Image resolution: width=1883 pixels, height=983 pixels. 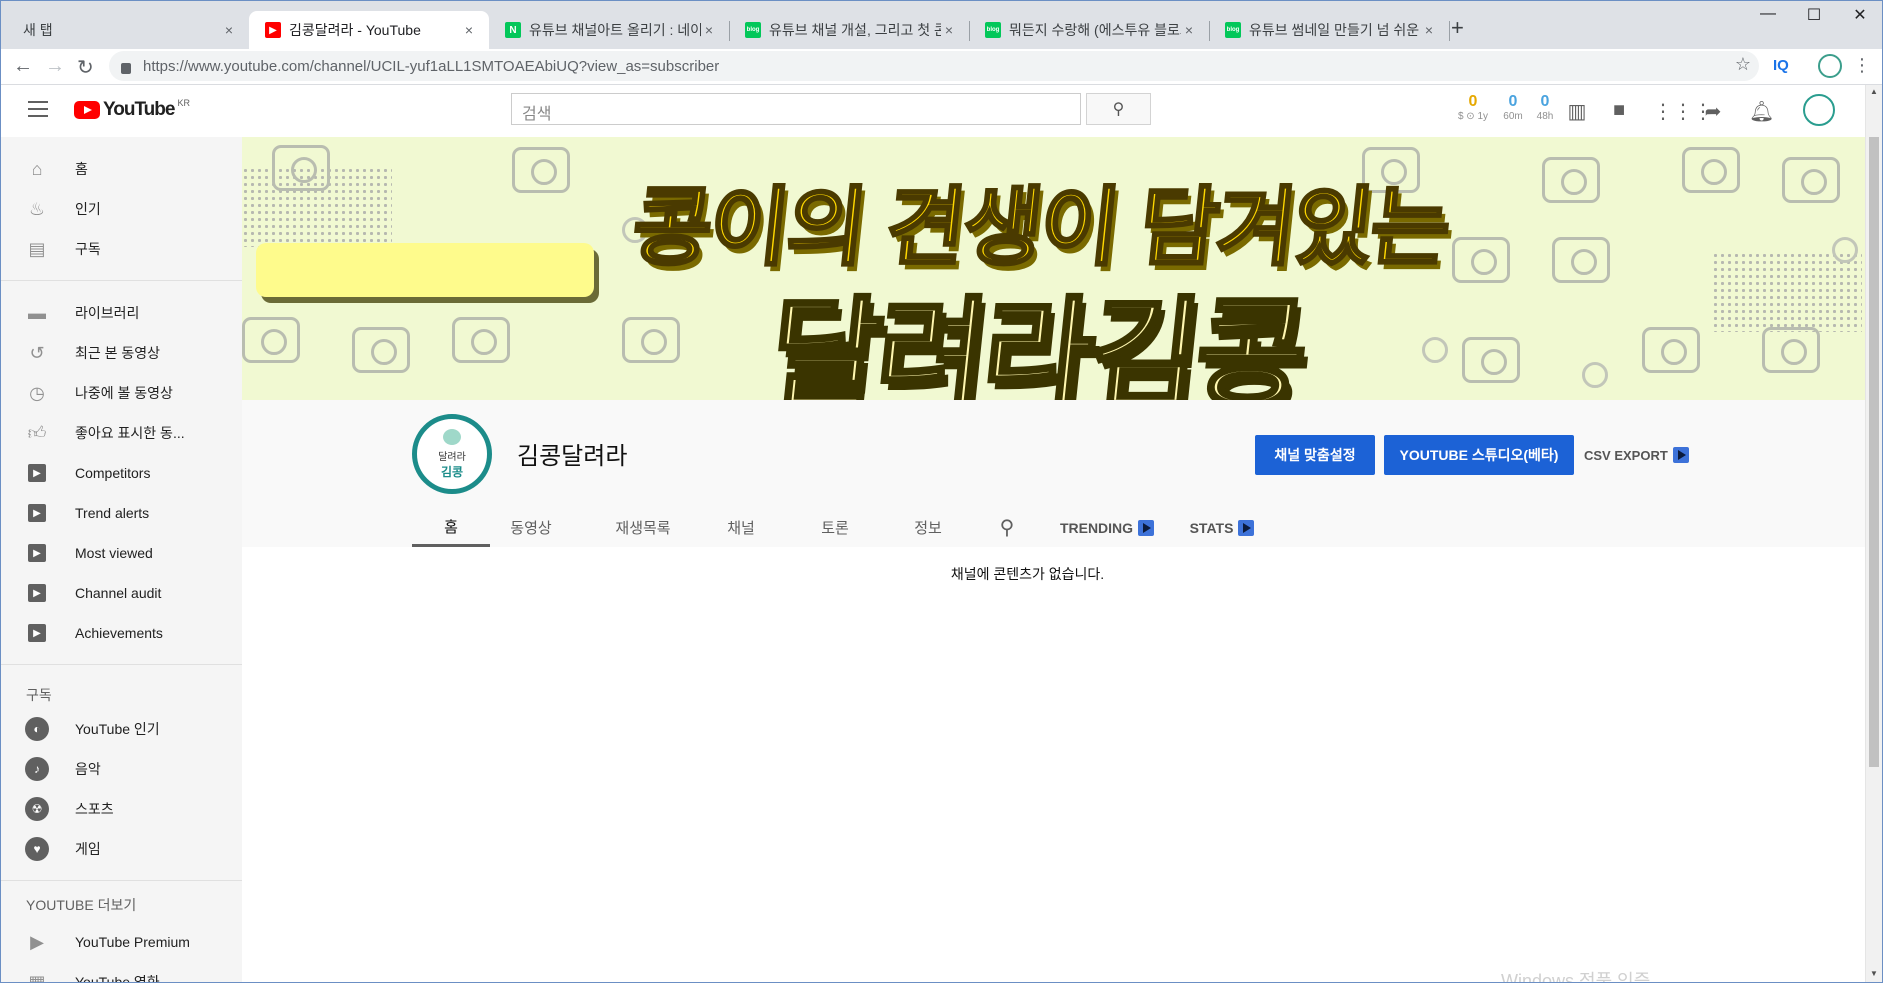 What do you see at coordinates (1787, 292) in the screenshot?
I see `banner-dot-pattern` at bounding box center [1787, 292].